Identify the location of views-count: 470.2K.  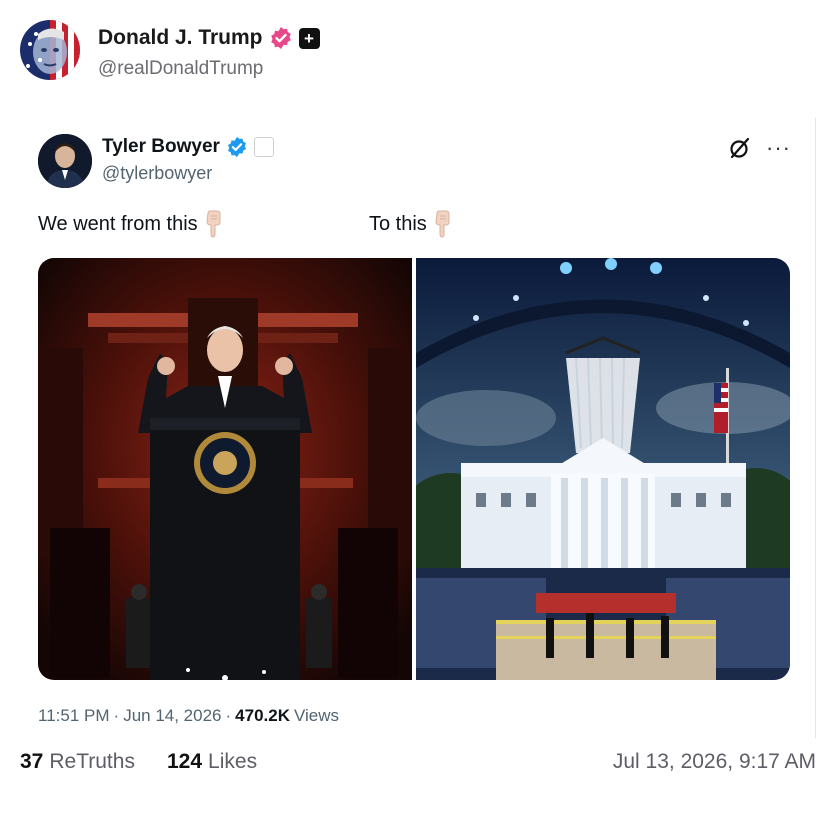
(262, 715).